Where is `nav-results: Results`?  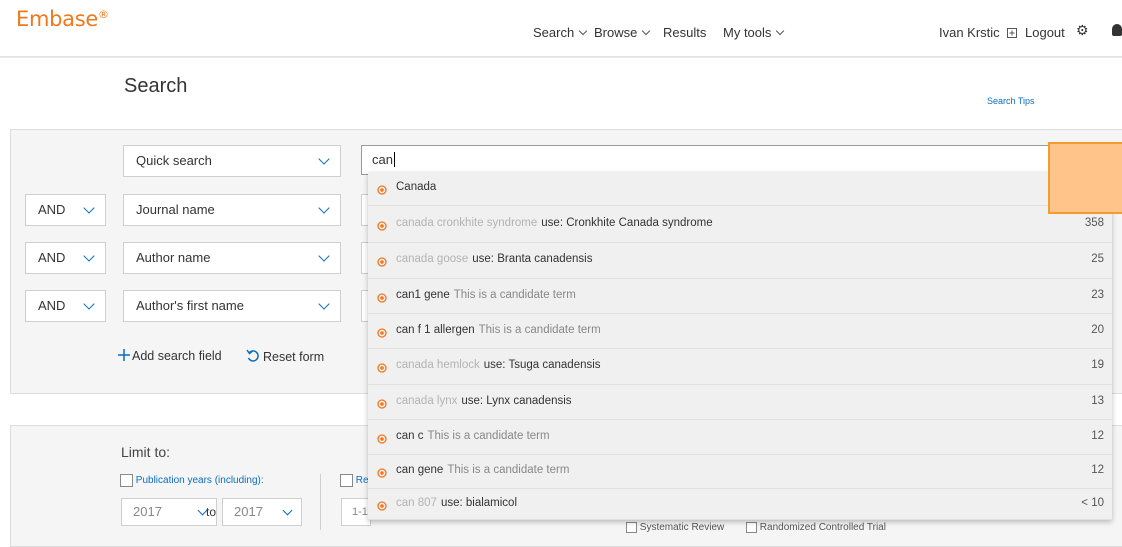
nav-results: Results is located at coordinates (684, 32).